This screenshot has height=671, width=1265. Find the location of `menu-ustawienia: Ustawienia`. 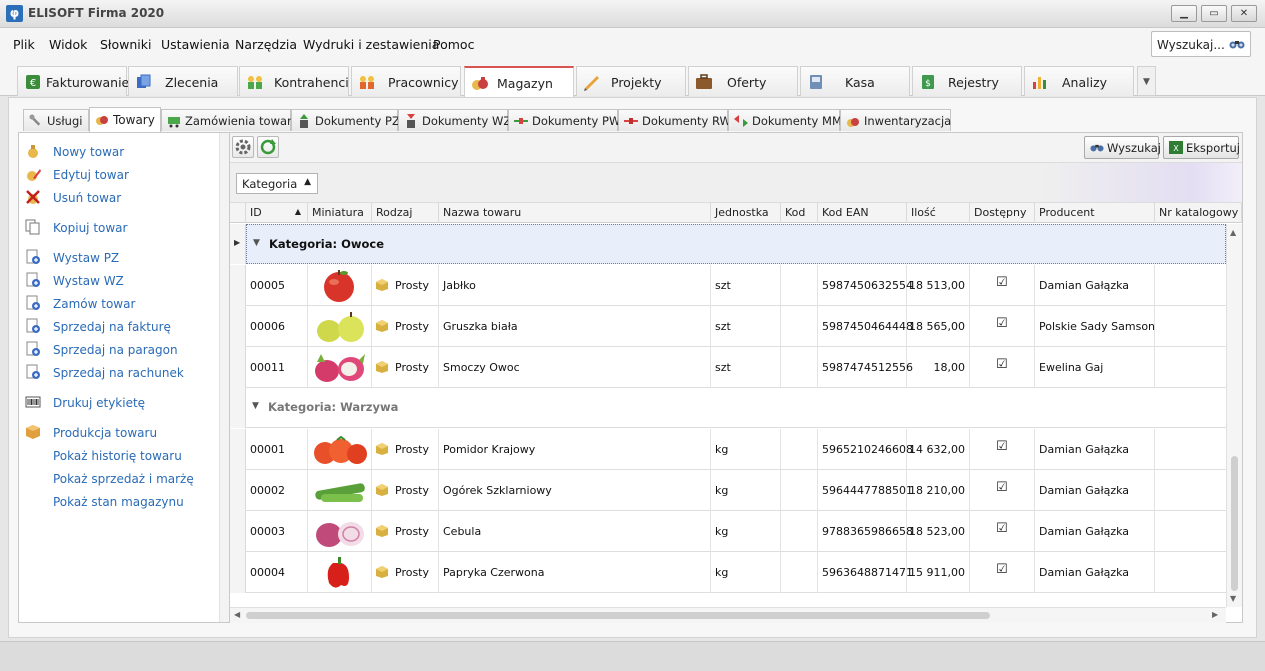

menu-ustawienia: Ustawienia is located at coordinates (195, 44).